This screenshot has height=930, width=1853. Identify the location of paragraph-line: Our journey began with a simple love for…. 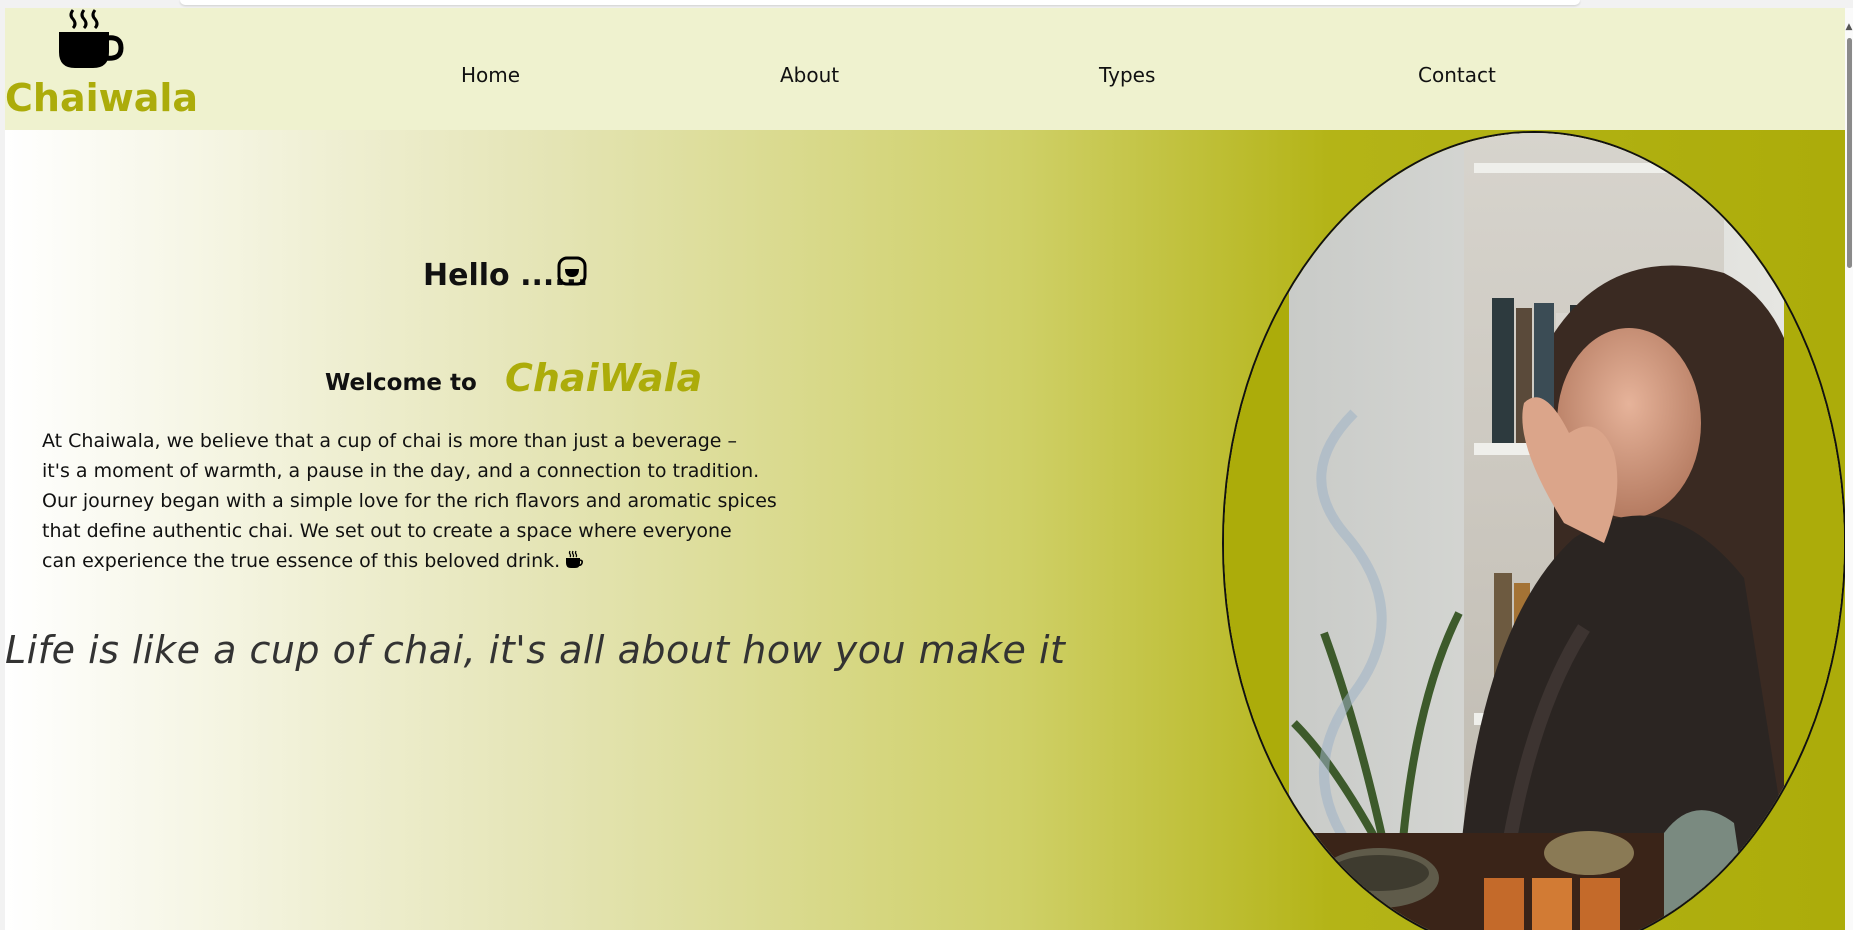
(409, 501).